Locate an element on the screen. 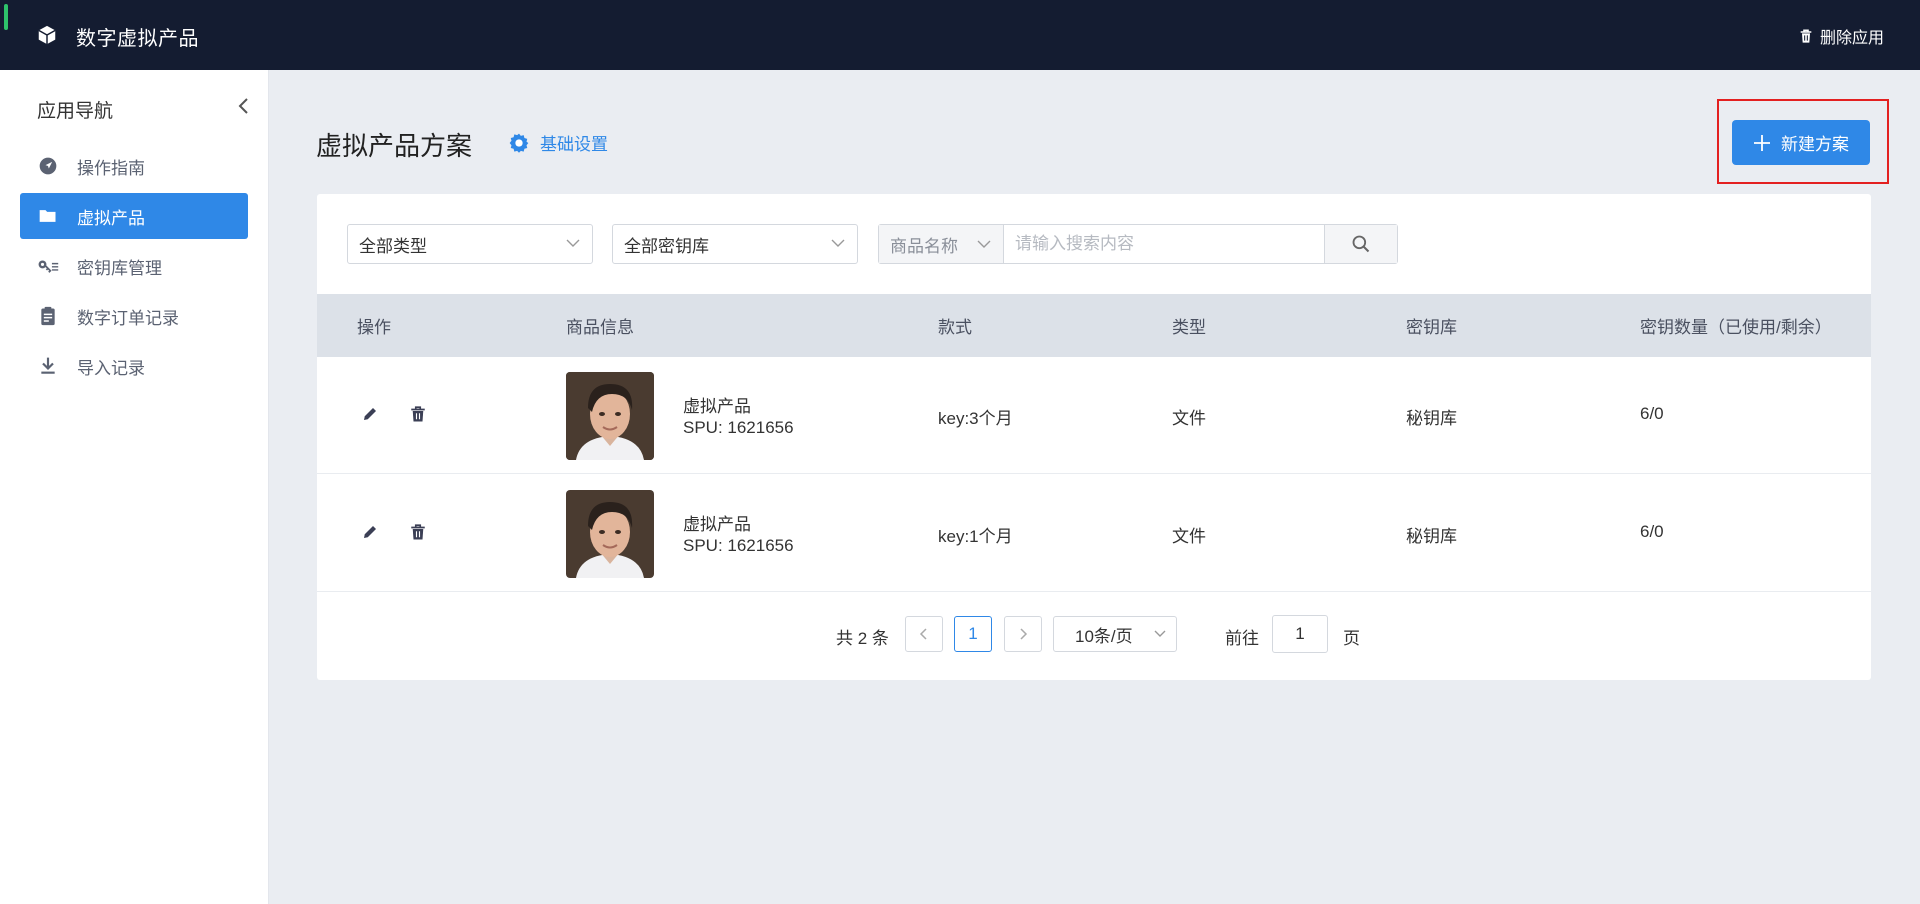 The width and height of the screenshot is (1920, 904). type-select: 全部类型 is located at coordinates (470, 244).